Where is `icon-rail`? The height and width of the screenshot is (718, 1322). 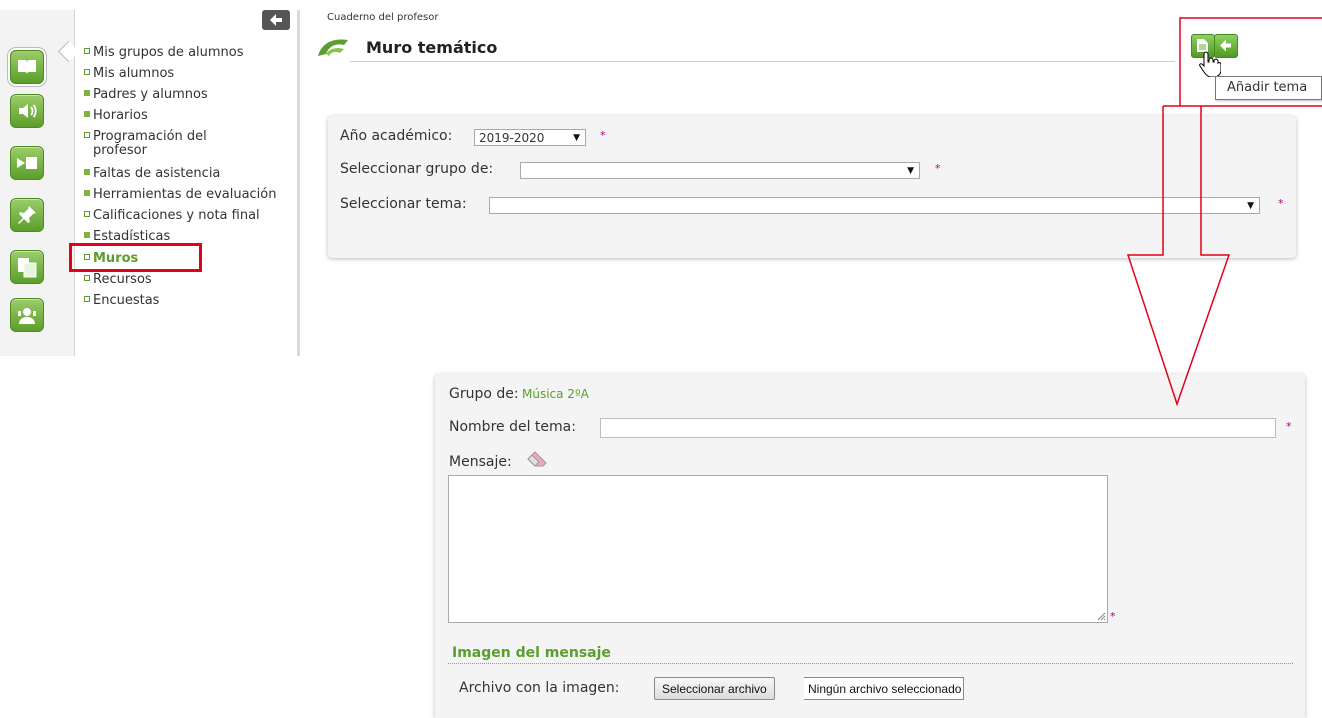 icon-rail is located at coordinates (37, 183).